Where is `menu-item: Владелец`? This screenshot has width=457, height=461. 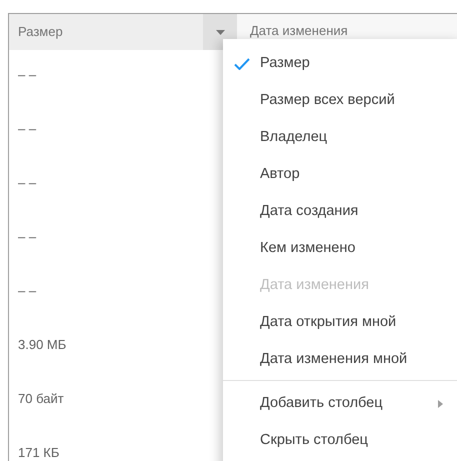
menu-item: Владелец is located at coordinates (340, 137).